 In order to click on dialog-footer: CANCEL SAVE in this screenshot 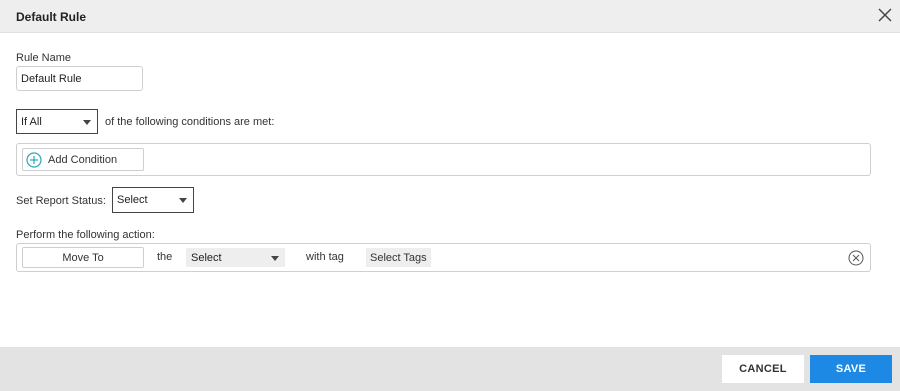, I will do `click(450, 369)`.